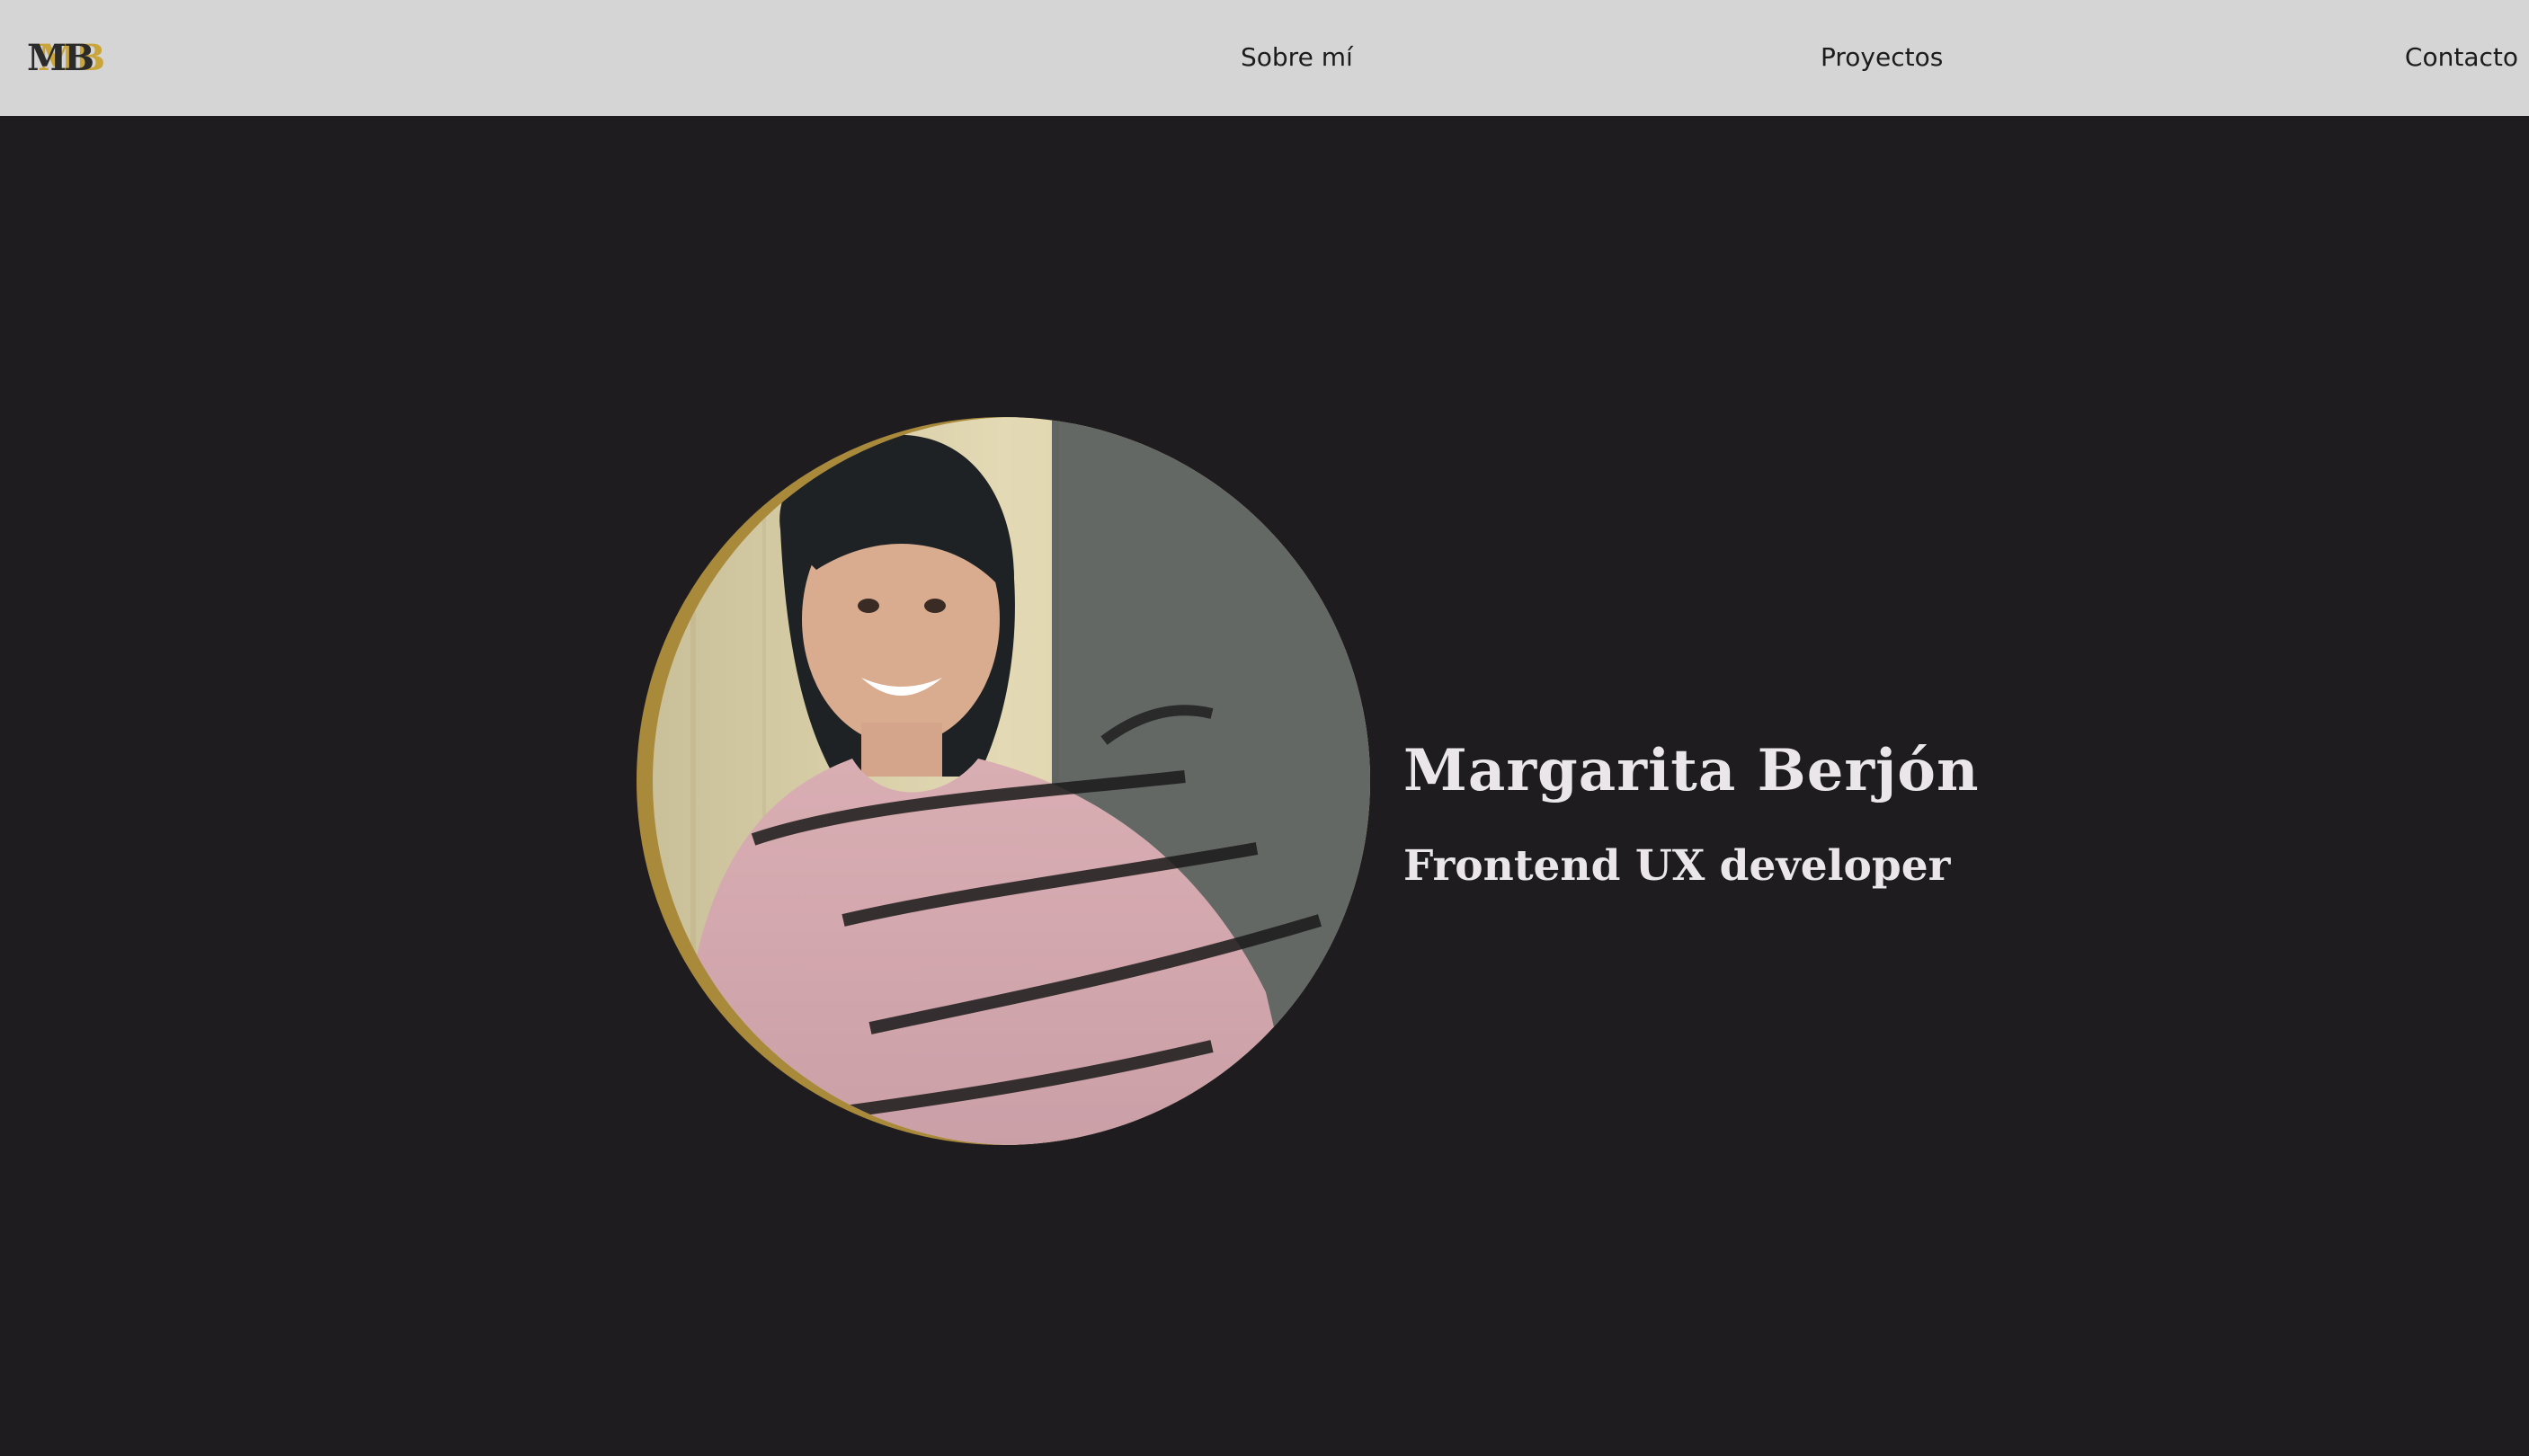 The image size is (2529, 1456). I want to click on hero-name: Margarita Berjón, so click(1691, 770).